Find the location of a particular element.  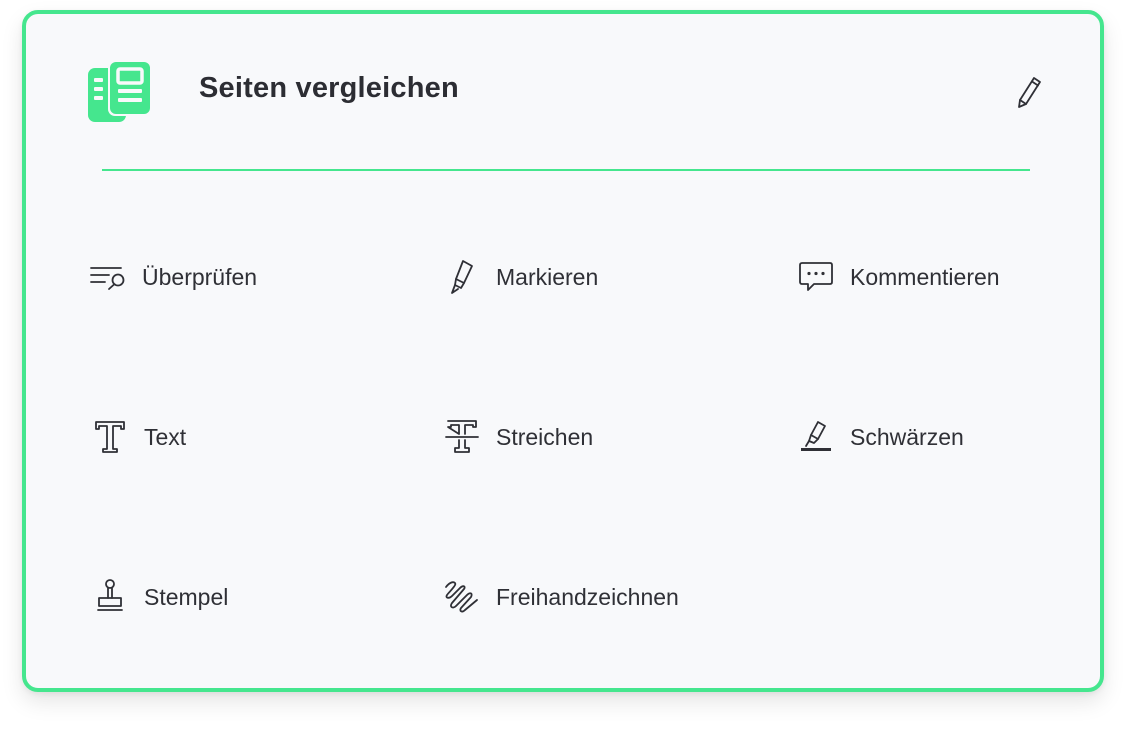

tool-label: Text is located at coordinates (165, 436).